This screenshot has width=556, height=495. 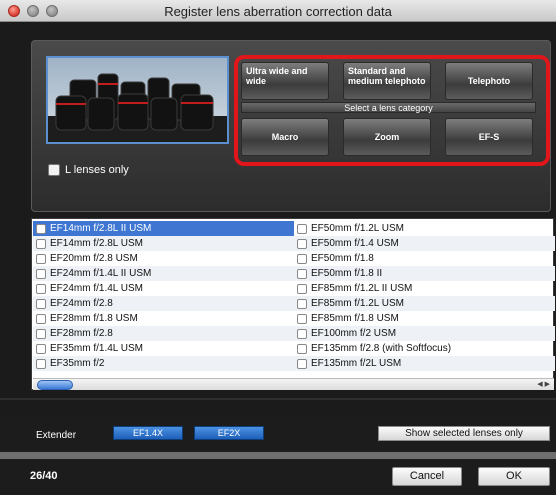 I want to click on checkbox-box, so click(x=54, y=170).